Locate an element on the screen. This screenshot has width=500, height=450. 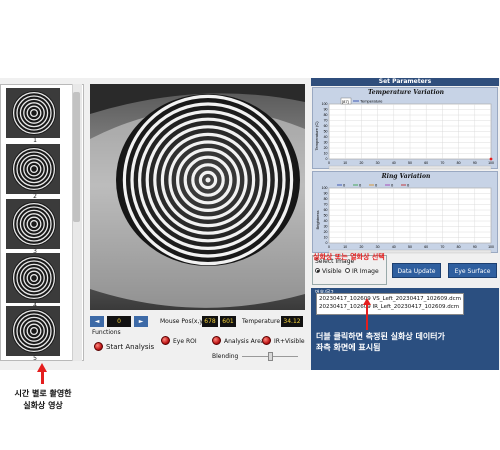
temperature-chart-x-tick: 40 is located at coordinates (394, 163).